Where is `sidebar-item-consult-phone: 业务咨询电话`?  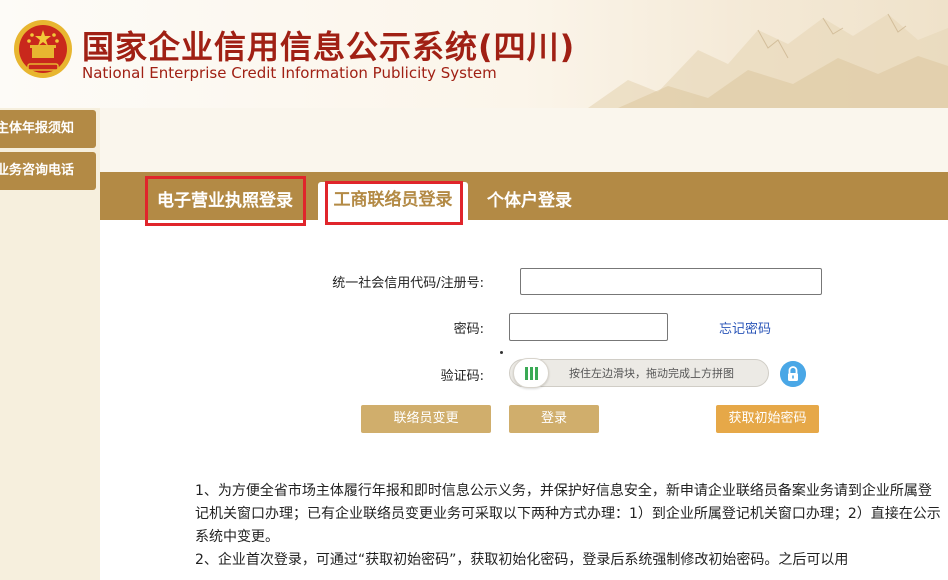 sidebar-item-consult-phone: 业务咨询电话 is located at coordinates (48, 171).